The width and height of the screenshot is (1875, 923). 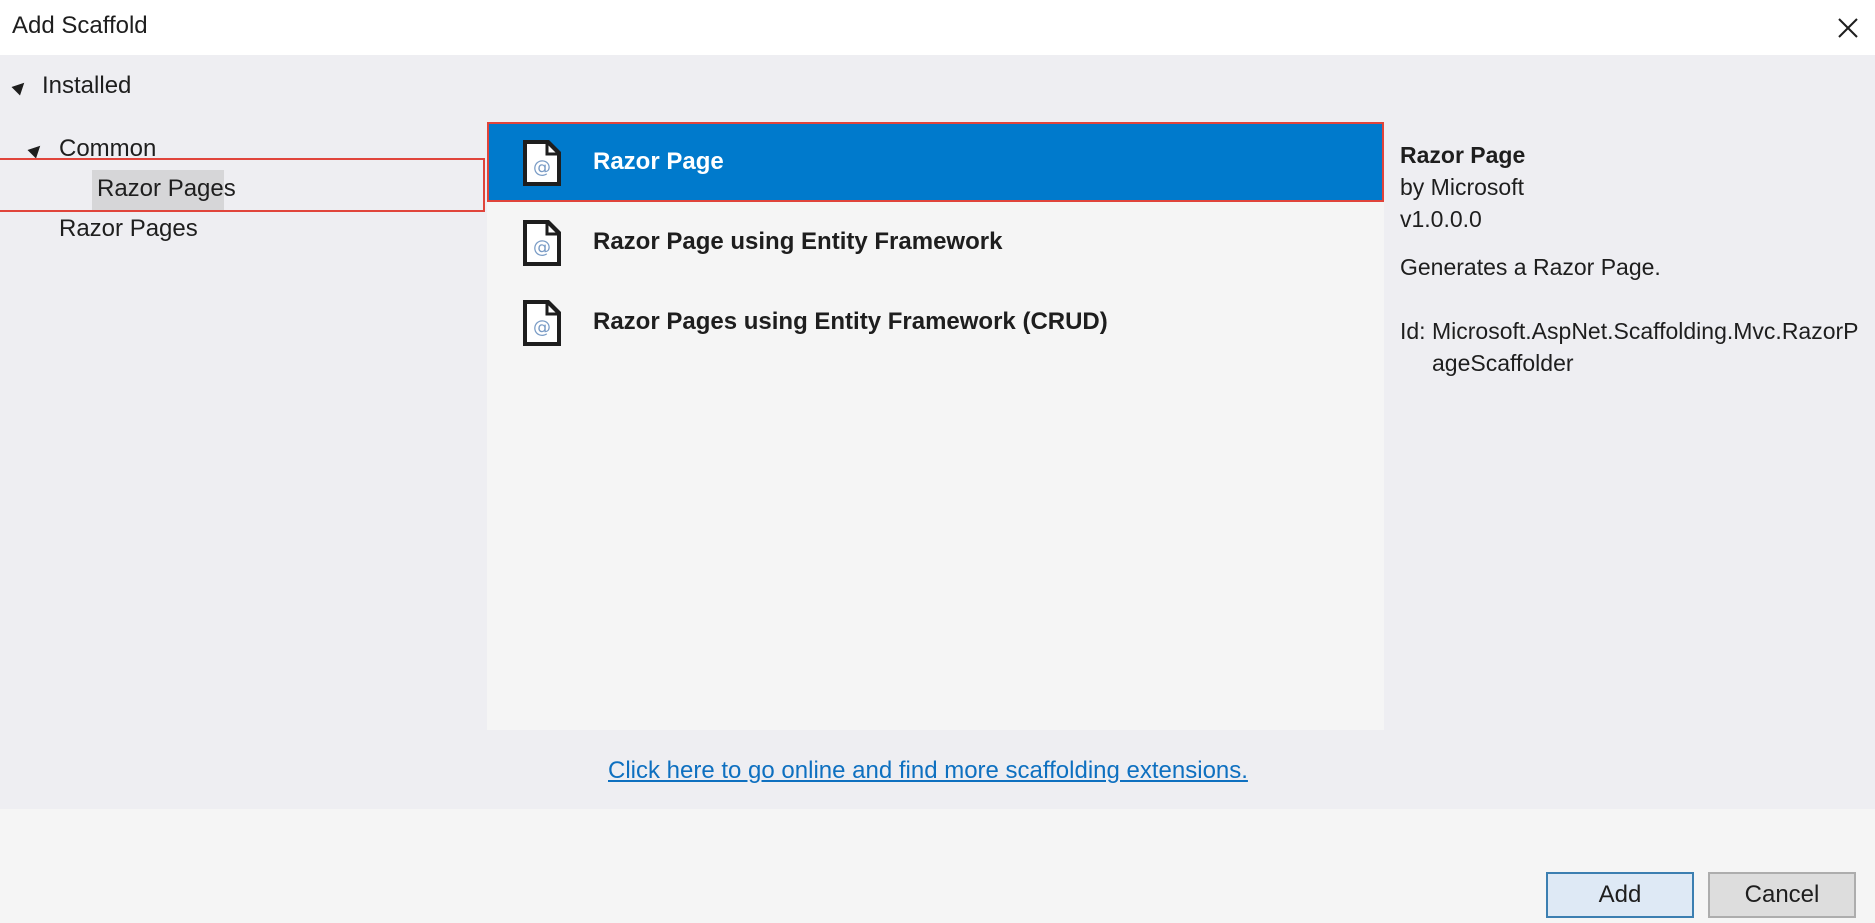 I want to click on details-version: v1.0.0.0, so click(x=1441, y=219).